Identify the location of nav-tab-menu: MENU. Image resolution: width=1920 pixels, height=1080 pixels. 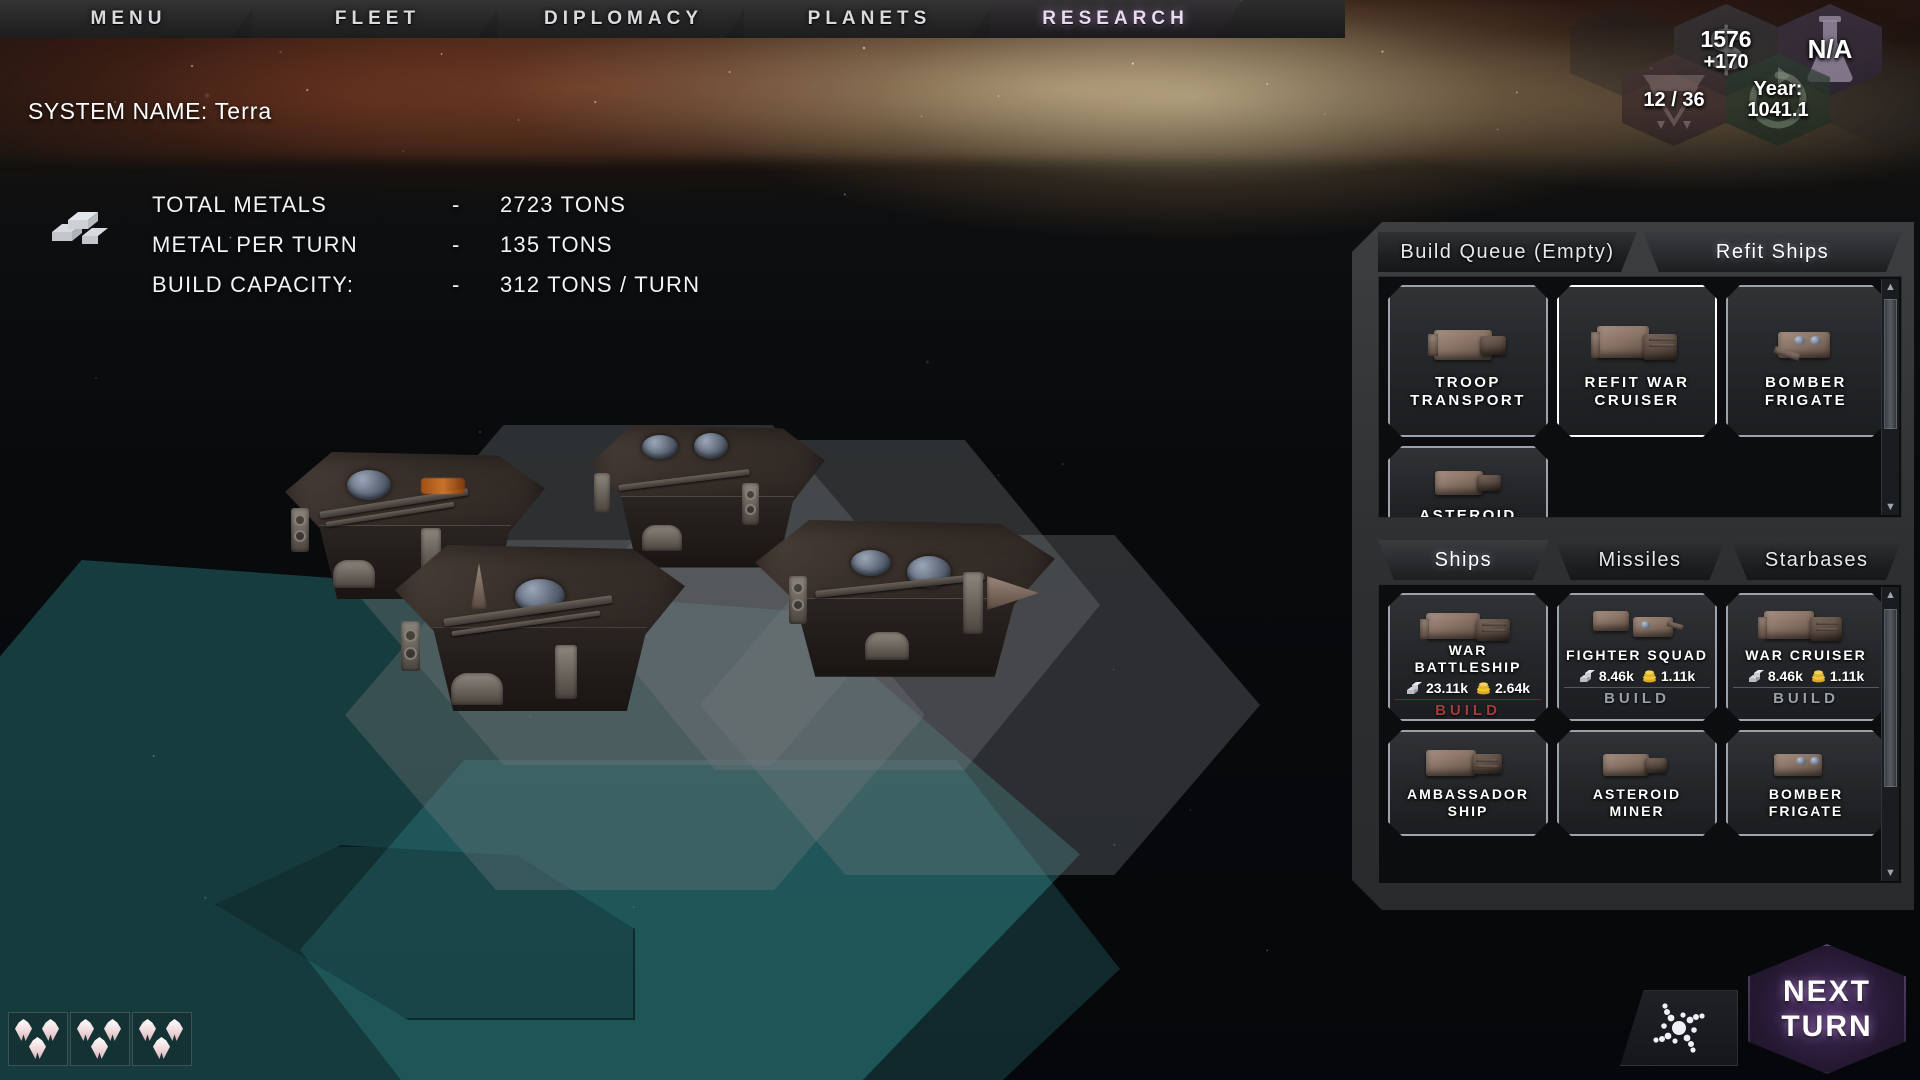
(129, 19).